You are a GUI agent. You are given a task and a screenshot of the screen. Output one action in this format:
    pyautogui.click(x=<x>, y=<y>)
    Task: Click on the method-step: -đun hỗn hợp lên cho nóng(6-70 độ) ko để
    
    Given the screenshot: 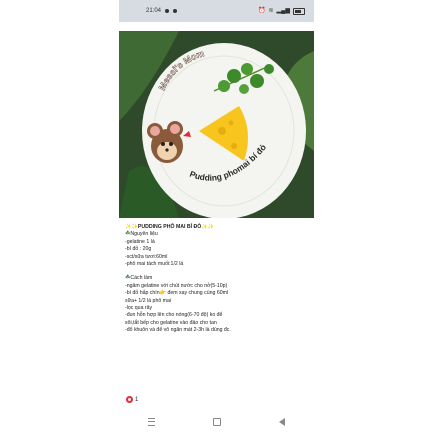 What is the action you would take?
    pyautogui.click(x=174, y=315)
    